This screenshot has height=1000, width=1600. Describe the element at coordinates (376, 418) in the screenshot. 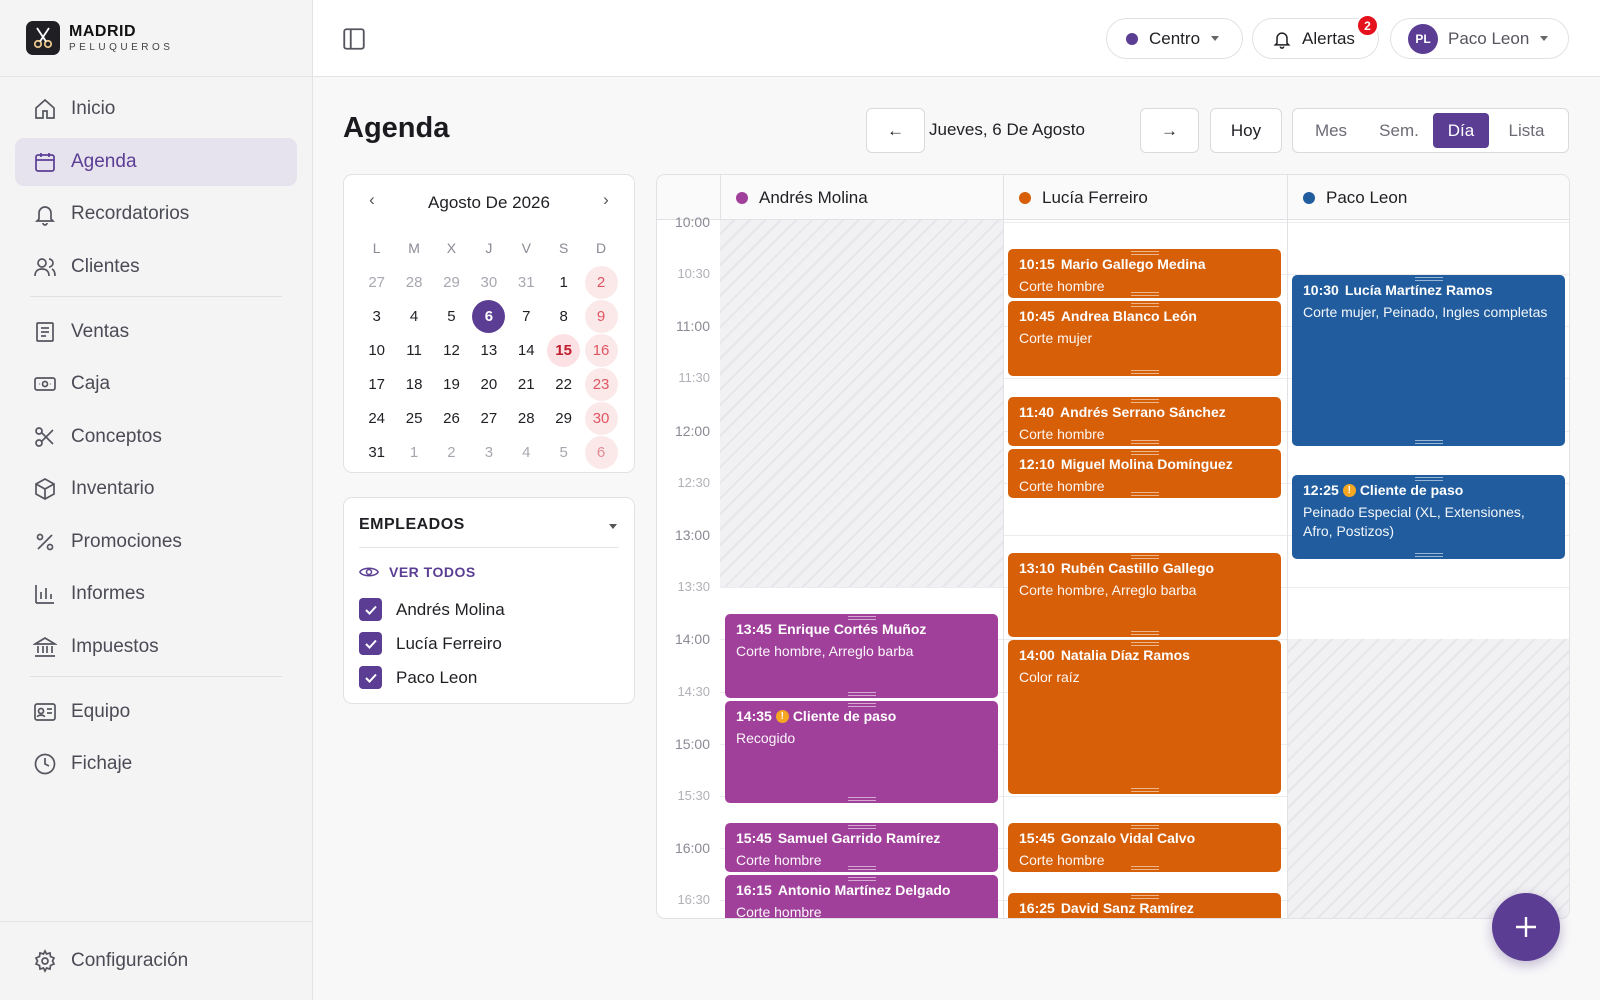

I see `calendar-day: 24` at that location.